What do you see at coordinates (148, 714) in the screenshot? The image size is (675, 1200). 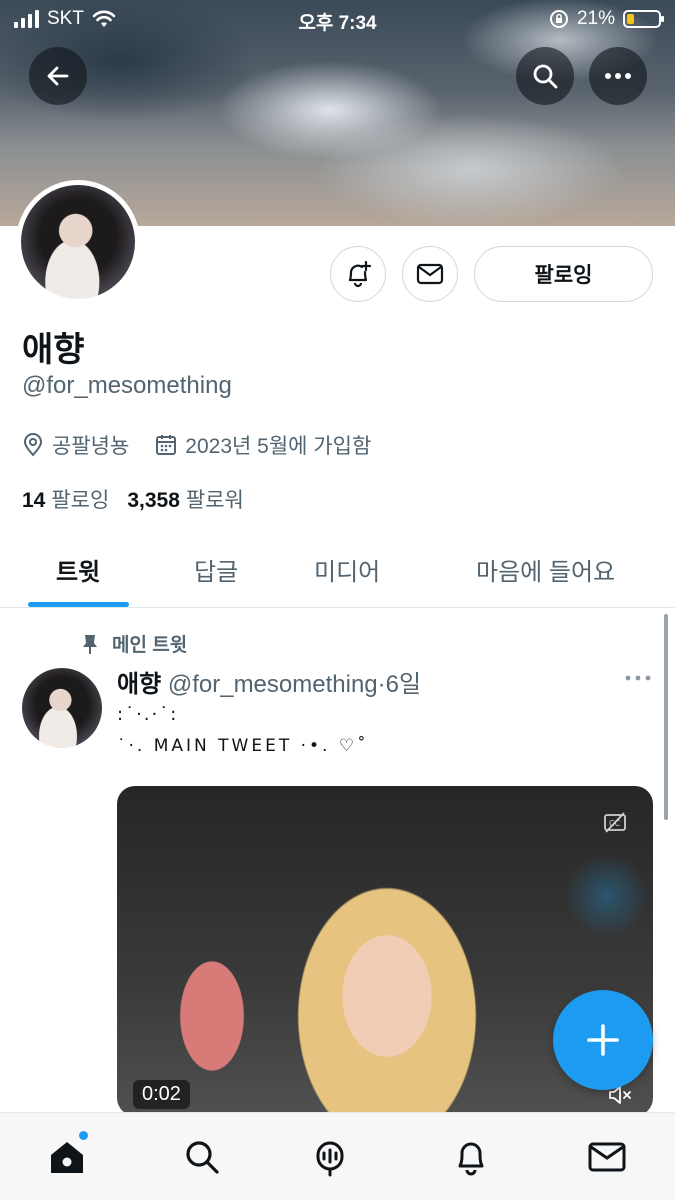 I see `tweet-text-line1: :˙·.·˙:` at bounding box center [148, 714].